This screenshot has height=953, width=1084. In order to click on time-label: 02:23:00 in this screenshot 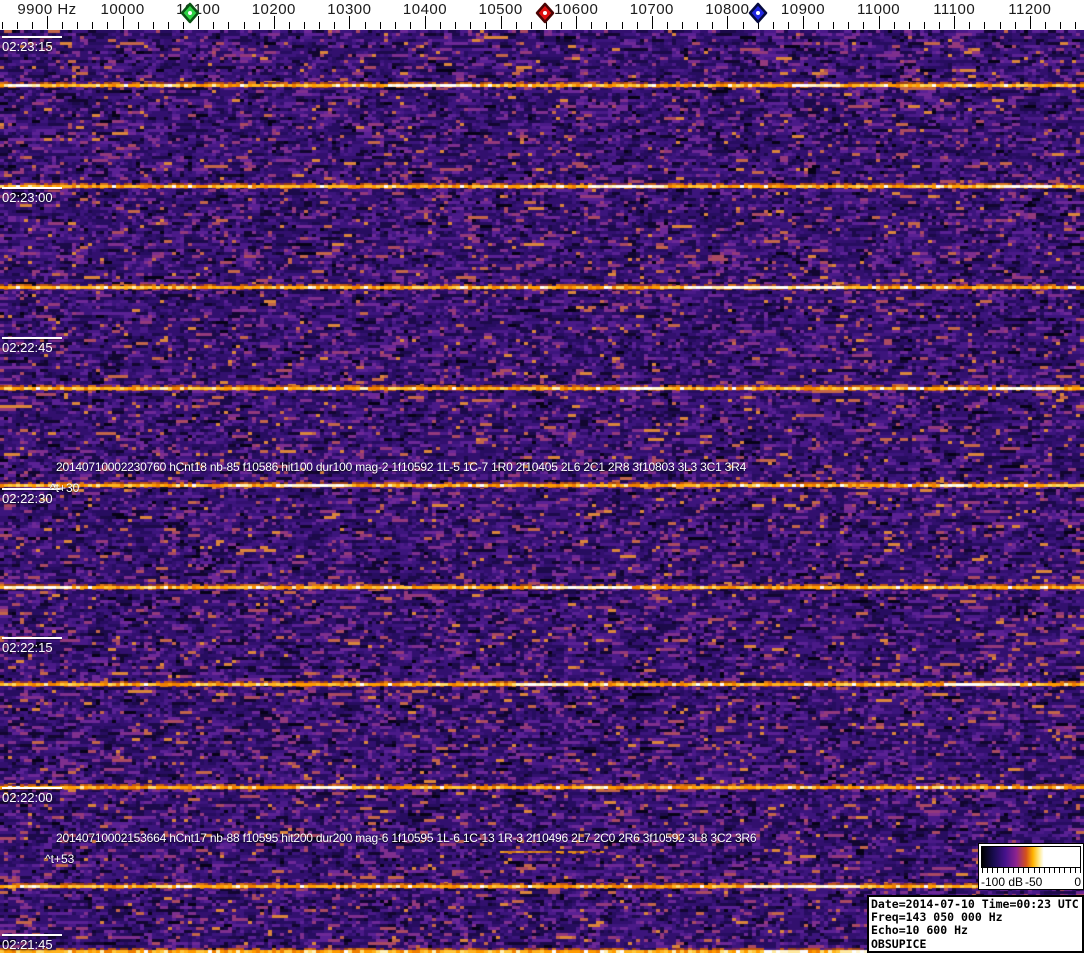, I will do `click(27, 197)`.